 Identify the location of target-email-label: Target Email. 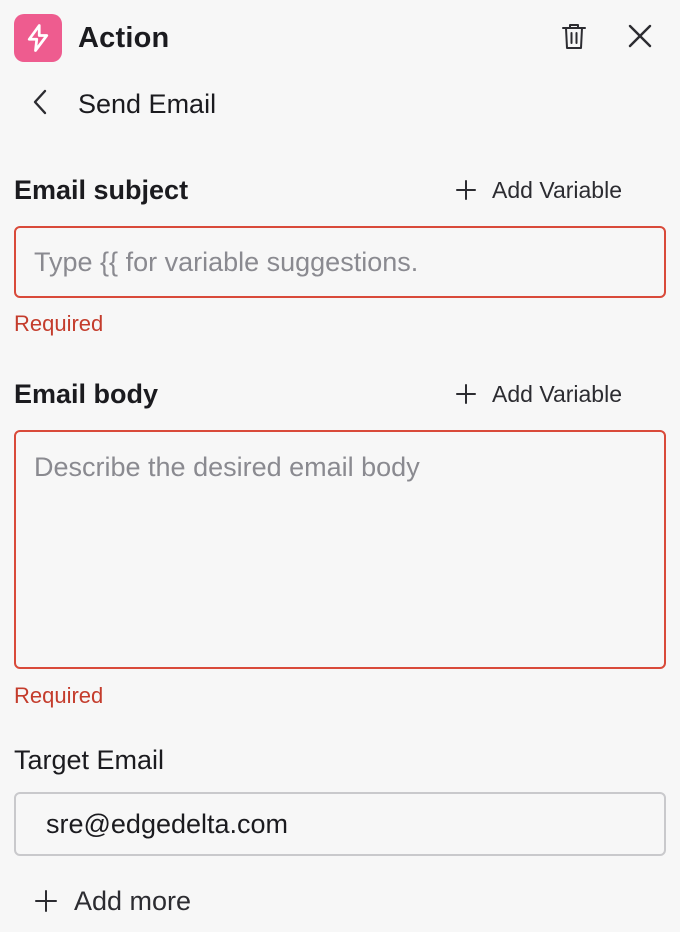
(89, 760).